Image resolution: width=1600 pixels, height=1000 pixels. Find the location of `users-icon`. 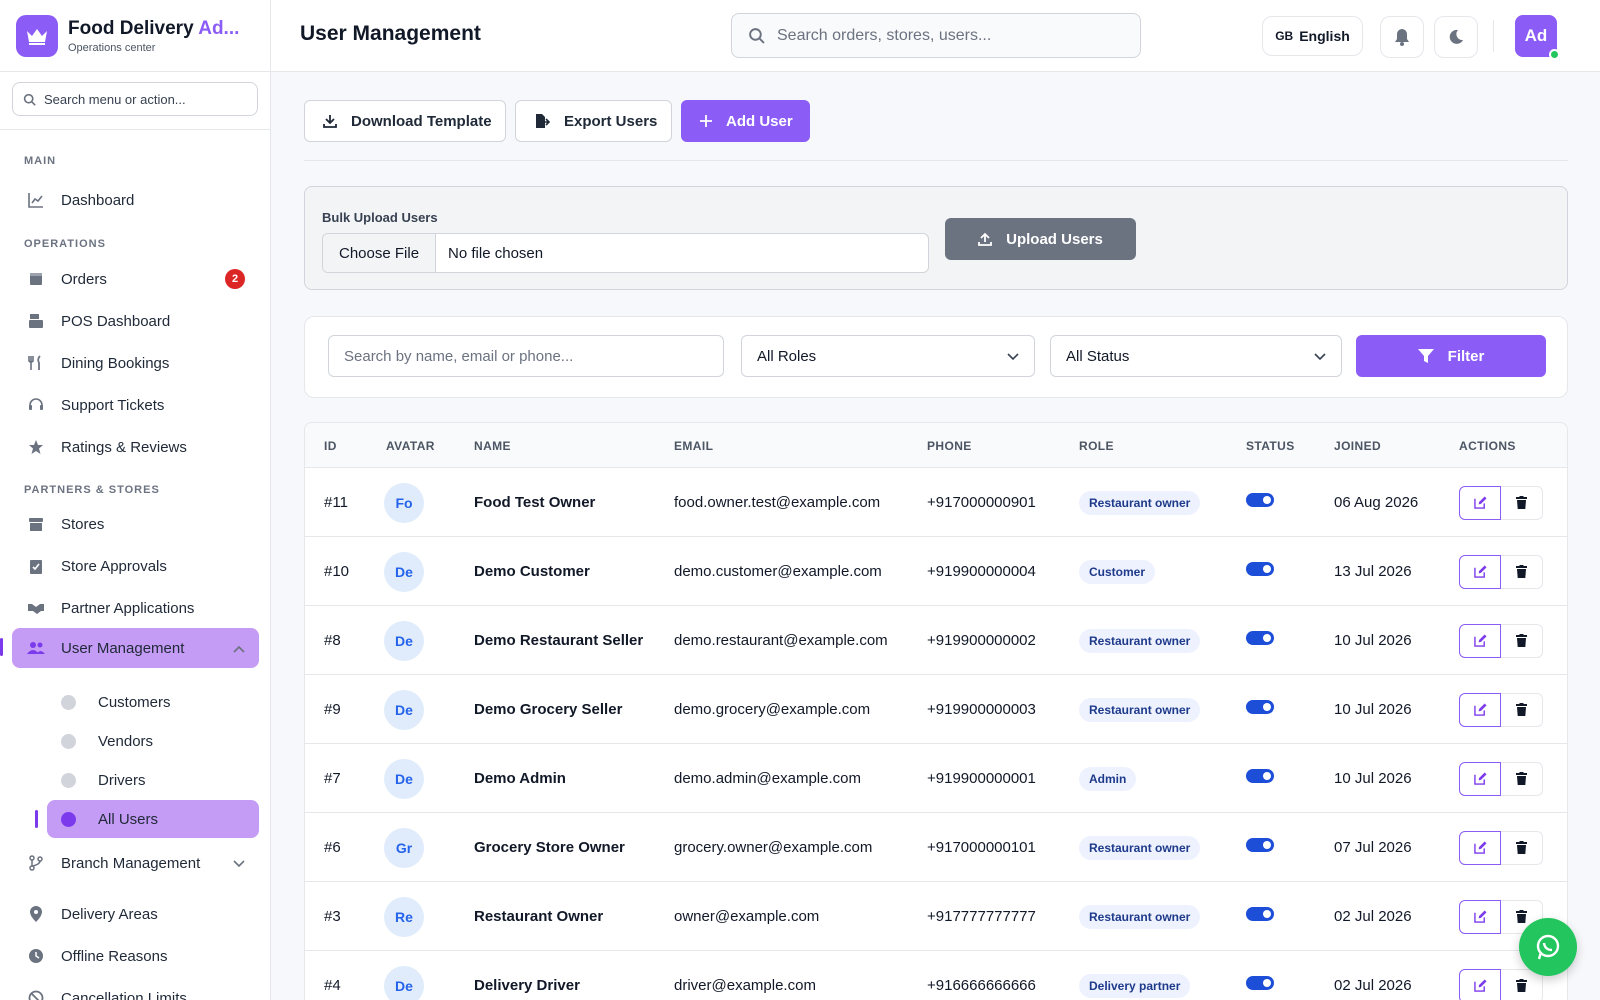

users-icon is located at coordinates (36, 648).